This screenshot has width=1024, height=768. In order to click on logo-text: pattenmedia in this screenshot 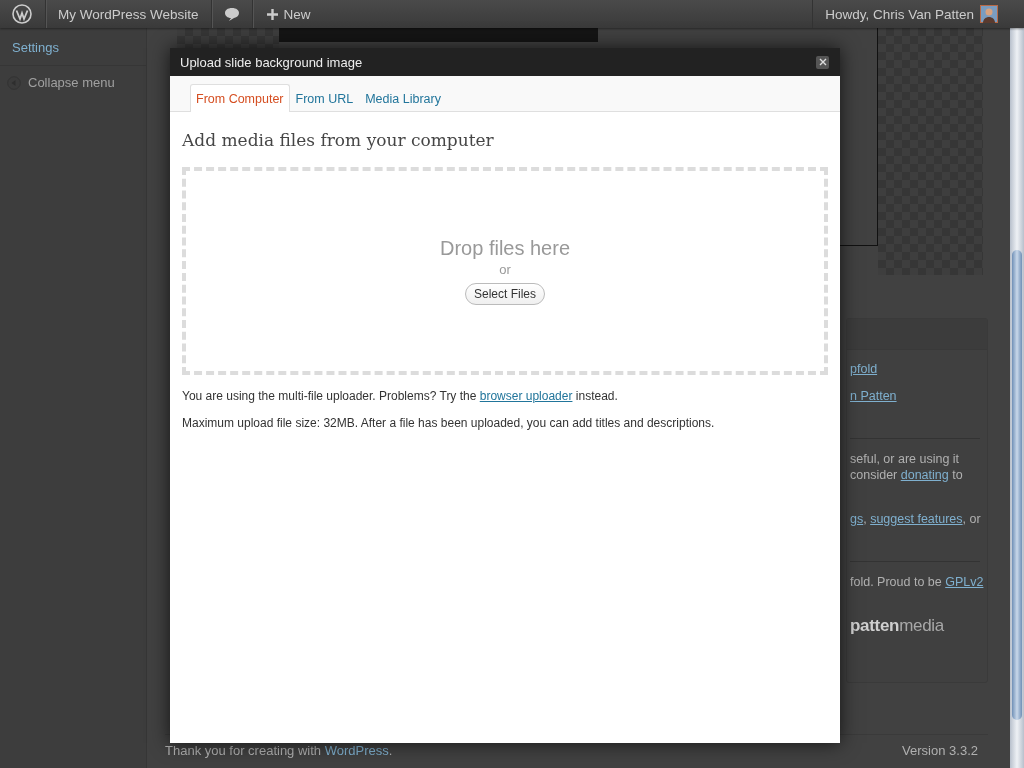, I will do `click(898, 626)`.